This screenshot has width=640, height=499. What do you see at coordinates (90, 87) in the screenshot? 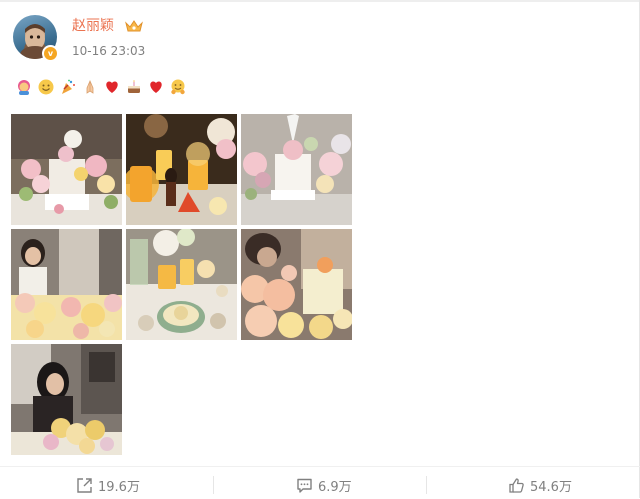
I see `pray-emoji-icon` at bounding box center [90, 87].